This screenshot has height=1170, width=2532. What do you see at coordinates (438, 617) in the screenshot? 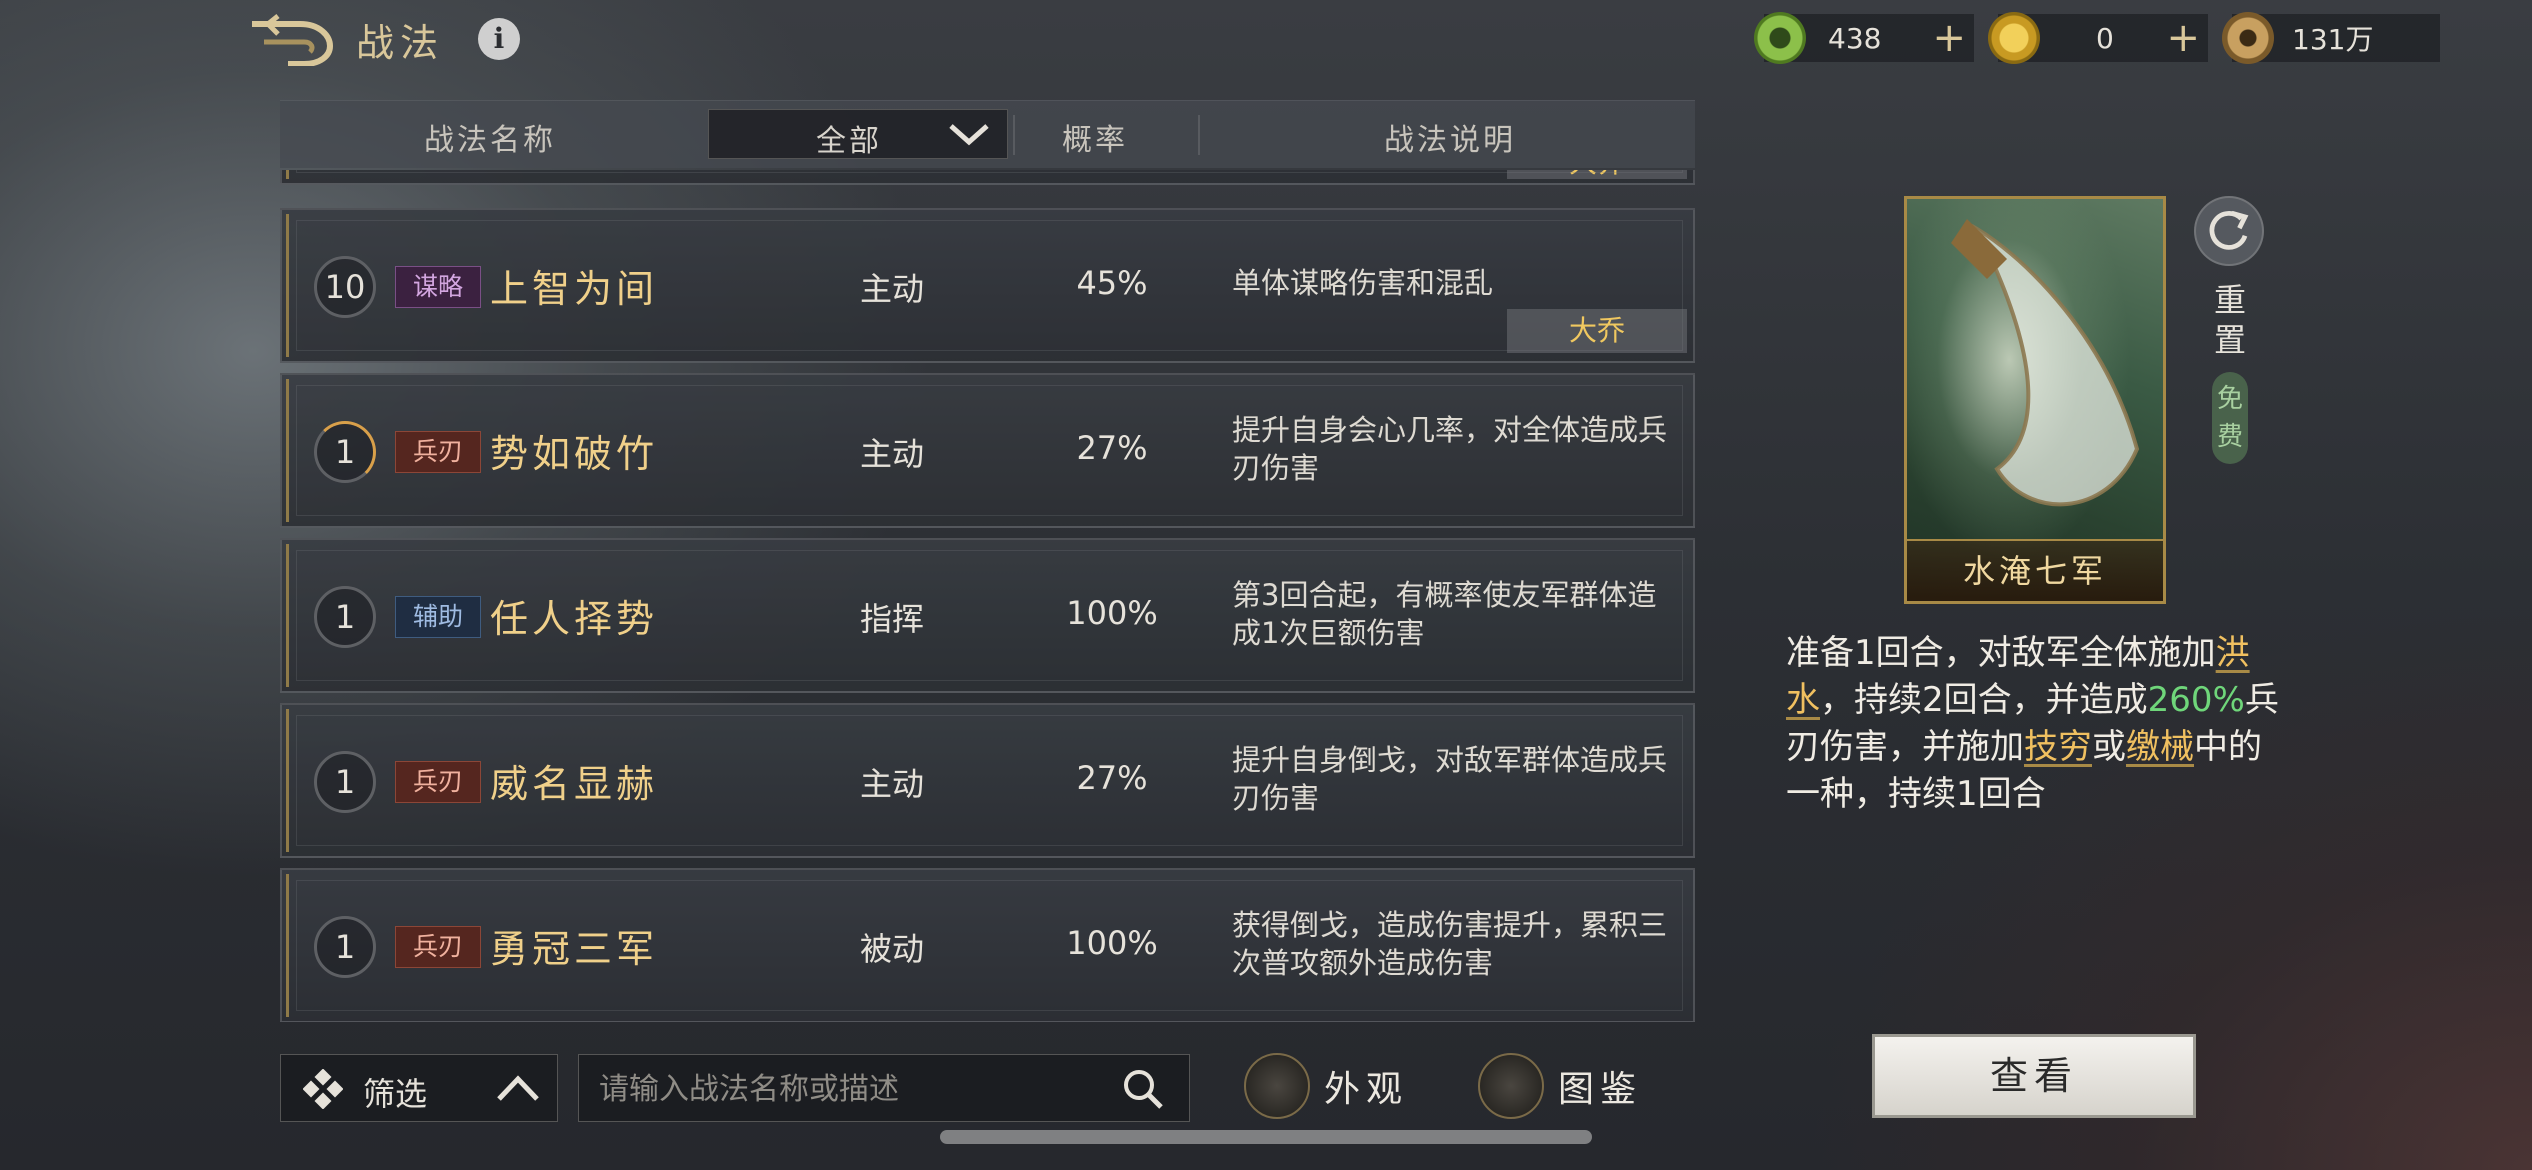
I see `type-badge: 辅助` at bounding box center [438, 617].